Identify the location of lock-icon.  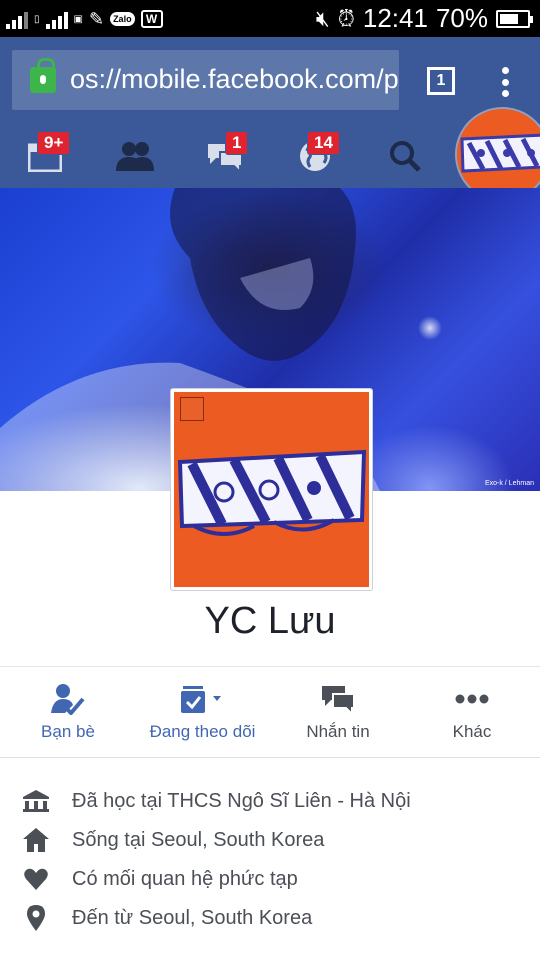
(43, 75).